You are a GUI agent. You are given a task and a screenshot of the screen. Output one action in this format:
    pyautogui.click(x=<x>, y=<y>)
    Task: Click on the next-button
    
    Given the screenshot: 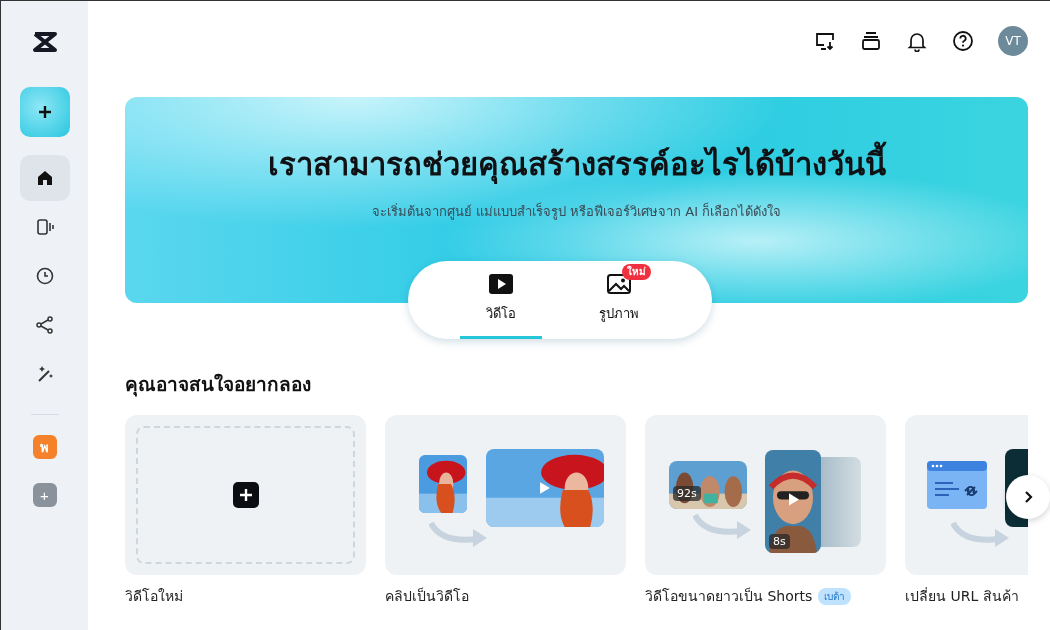 What is the action you would take?
    pyautogui.click(x=1028, y=497)
    